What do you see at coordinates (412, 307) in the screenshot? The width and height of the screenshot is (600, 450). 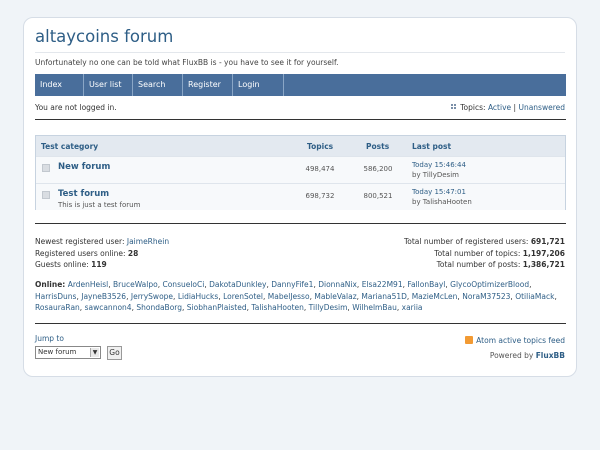 I see `online-user-link: xariia` at bounding box center [412, 307].